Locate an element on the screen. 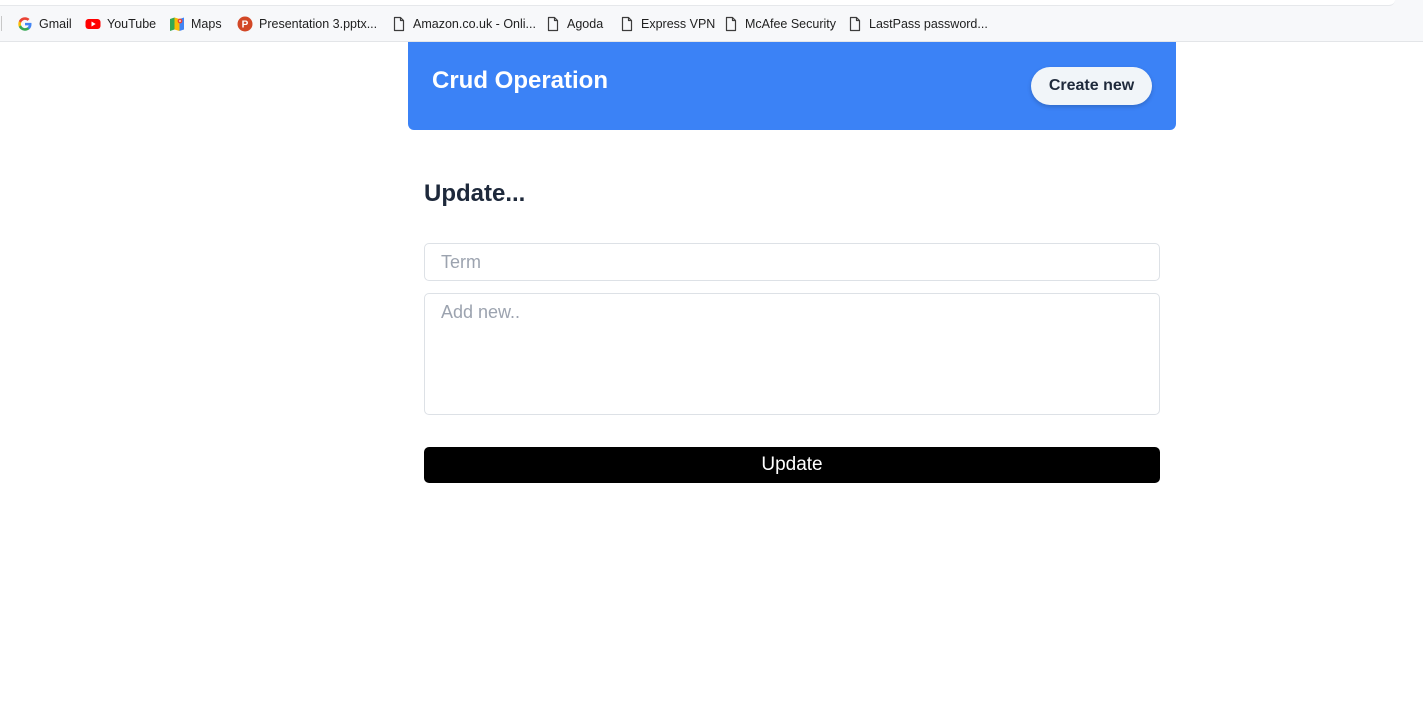 The image size is (1423, 724). bookmark-label: Gmail is located at coordinates (55, 24).